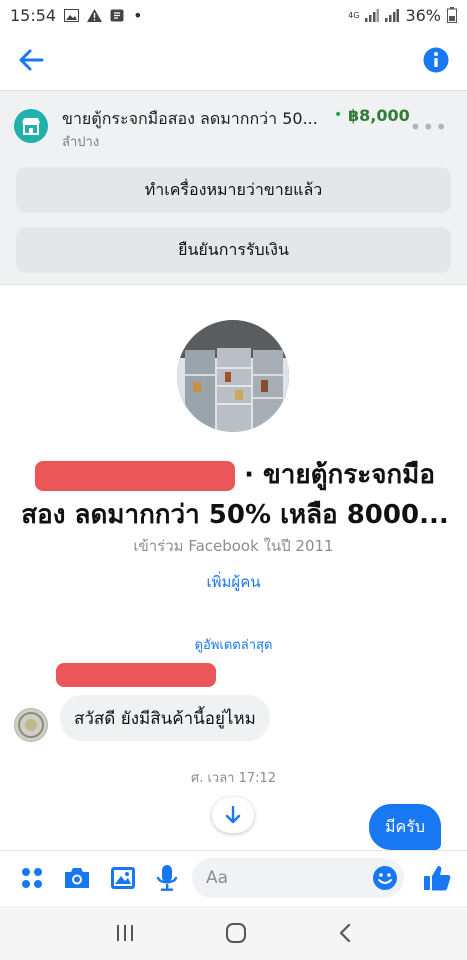 The height and width of the screenshot is (960, 467). I want to click on app-bar, so click(233, 60).